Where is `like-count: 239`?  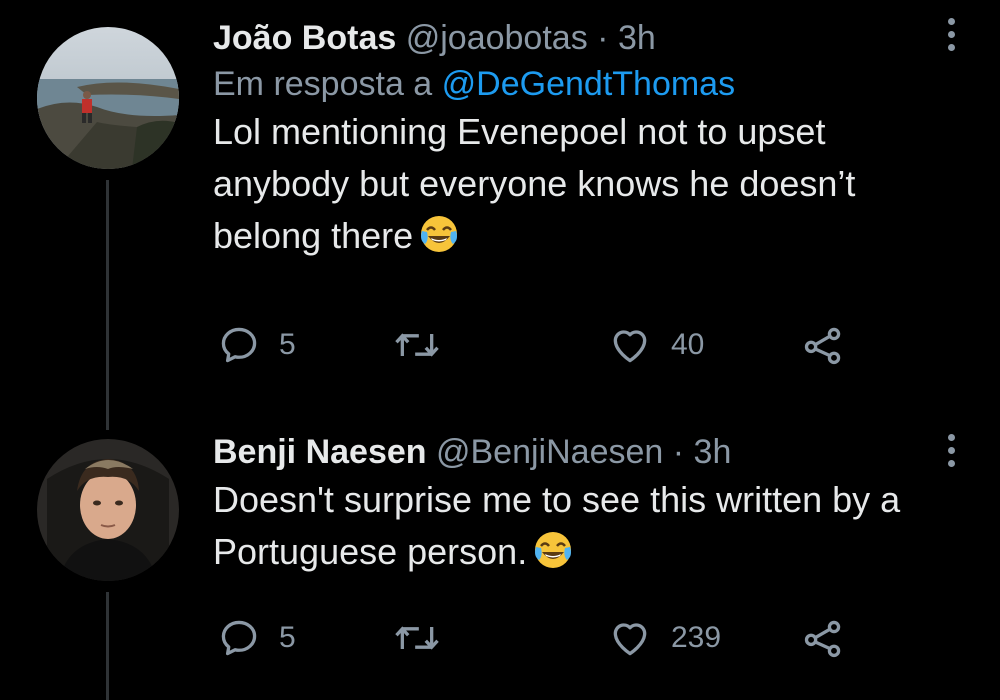 like-count: 239 is located at coordinates (696, 637).